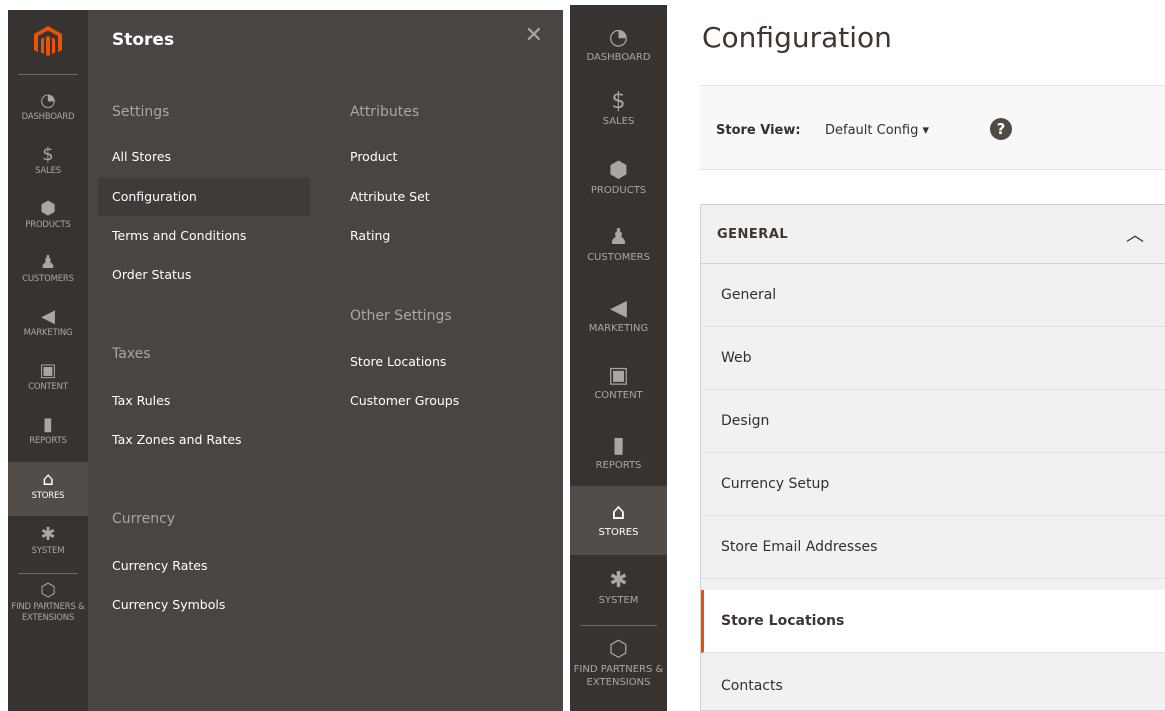 The width and height of the screenshot is (1165, 711). Describe the element at coordinates (373, 157) in the screenshot. I see `menu-product: Product` at that location.